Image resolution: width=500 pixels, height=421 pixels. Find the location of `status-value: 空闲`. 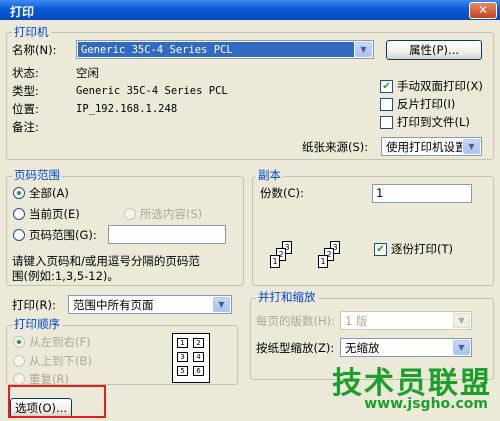

status-value: 空闲 is located at coordinates (87, 73).